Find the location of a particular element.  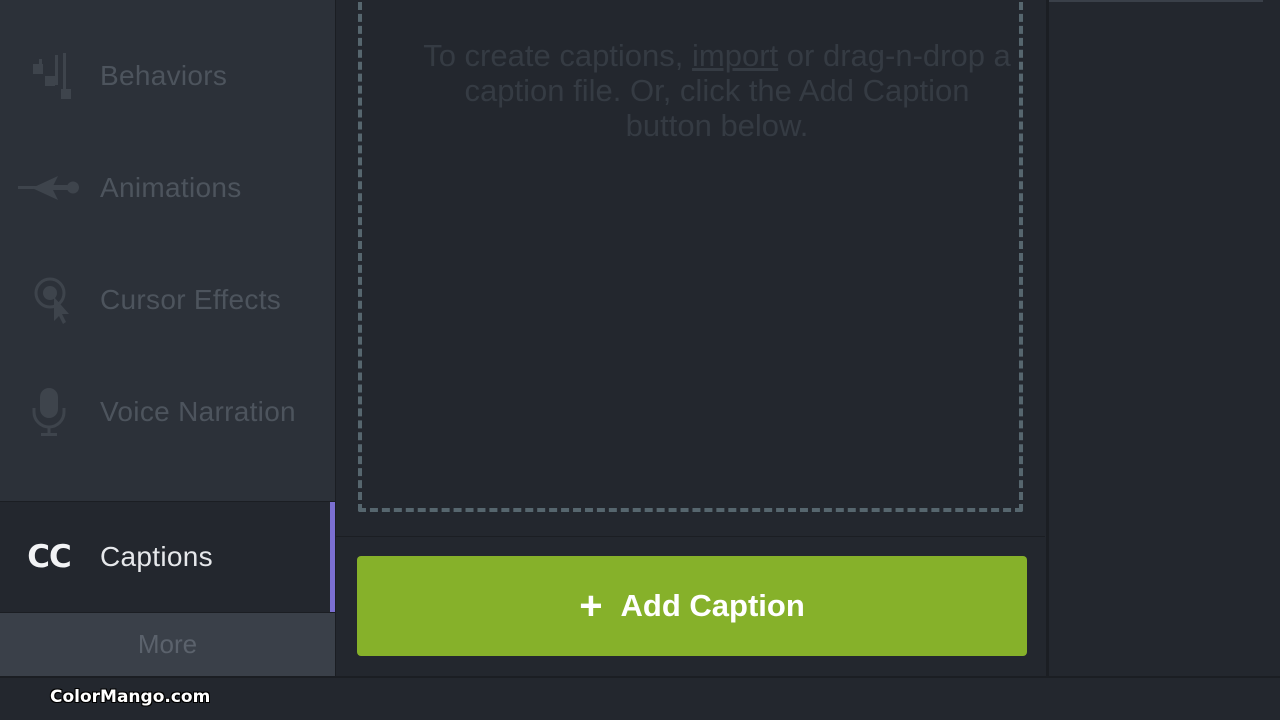

divider is located at coordinates (690, 536).